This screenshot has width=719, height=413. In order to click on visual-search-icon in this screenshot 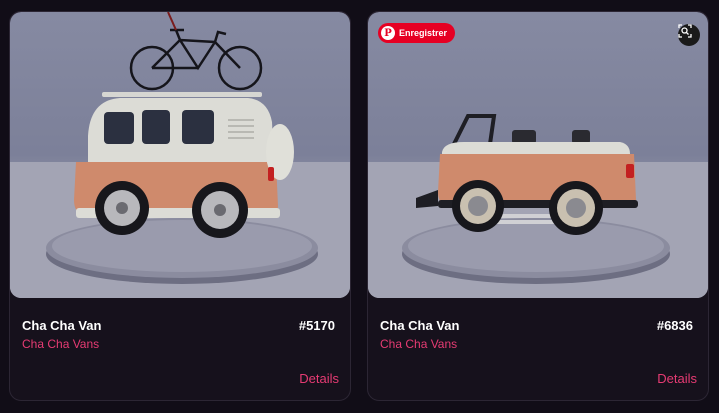, I will do `click(685, 31)`.